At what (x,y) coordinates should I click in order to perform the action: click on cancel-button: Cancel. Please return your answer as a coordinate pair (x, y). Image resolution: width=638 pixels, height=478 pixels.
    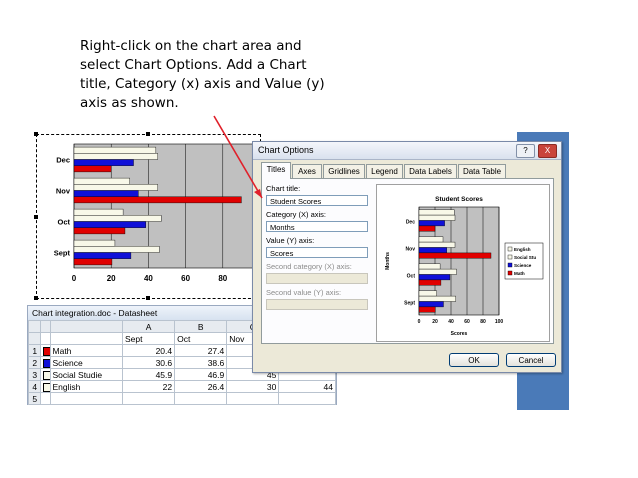
    Looking at the image, I should click on (531, 360).